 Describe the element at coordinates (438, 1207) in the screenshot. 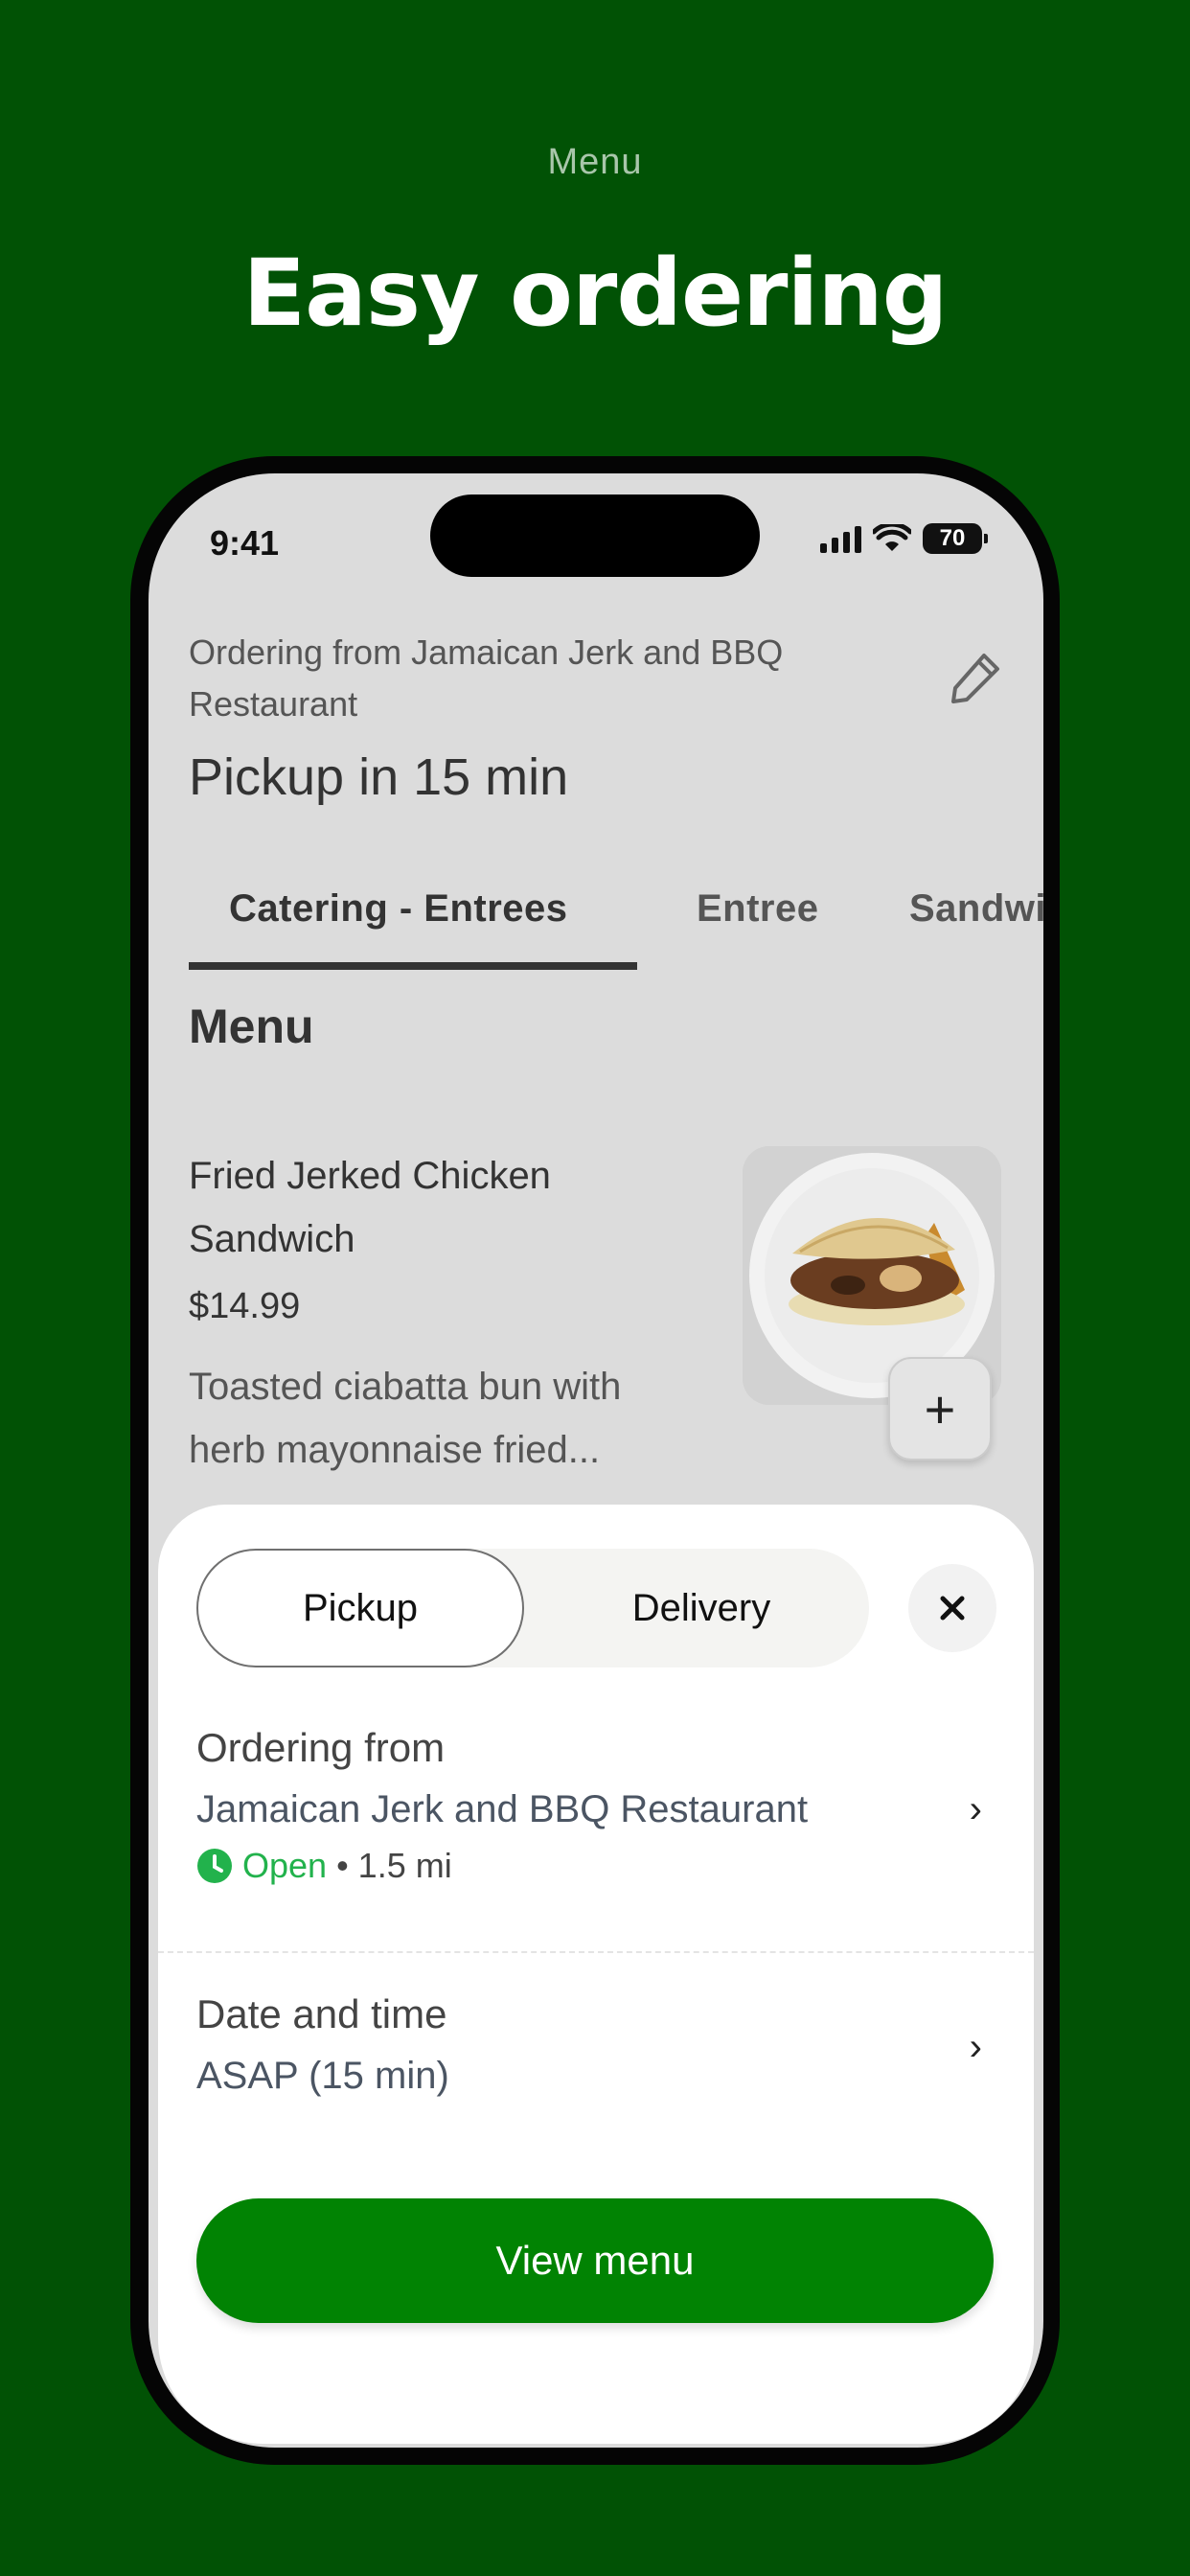

I see `menu-item-name: Fried Jerked Chicken Sandwich` at that location.